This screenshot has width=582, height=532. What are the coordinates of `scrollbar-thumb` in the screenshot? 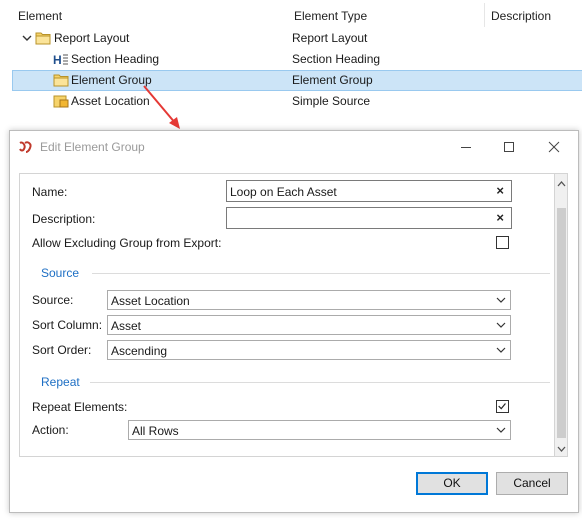 It's located at (561, 323).